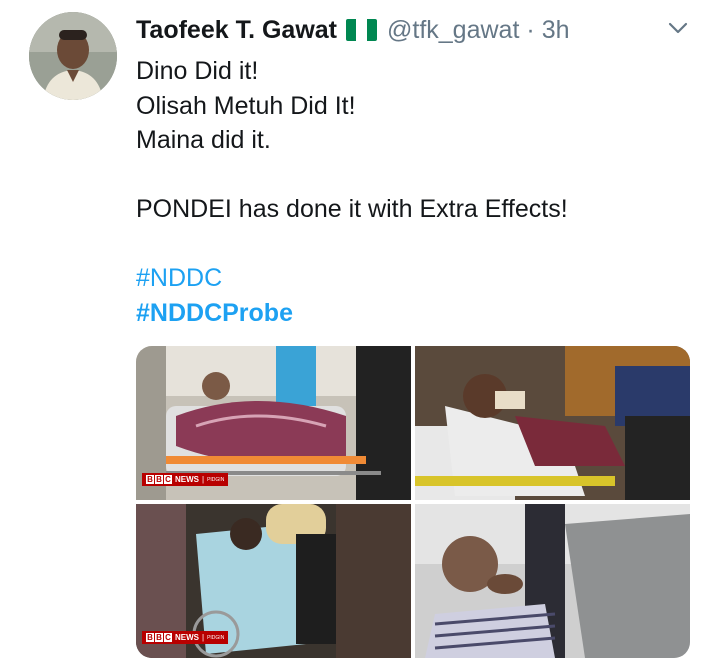 This screenshot has width=720, height=660. I want to click on chevron-down-icon, so click(678, 28).